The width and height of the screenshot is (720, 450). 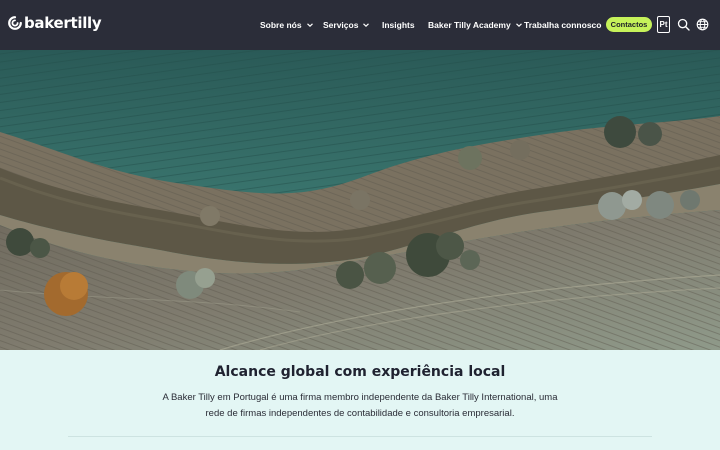 I want to click on search-icon, so click(x=683, y=24).